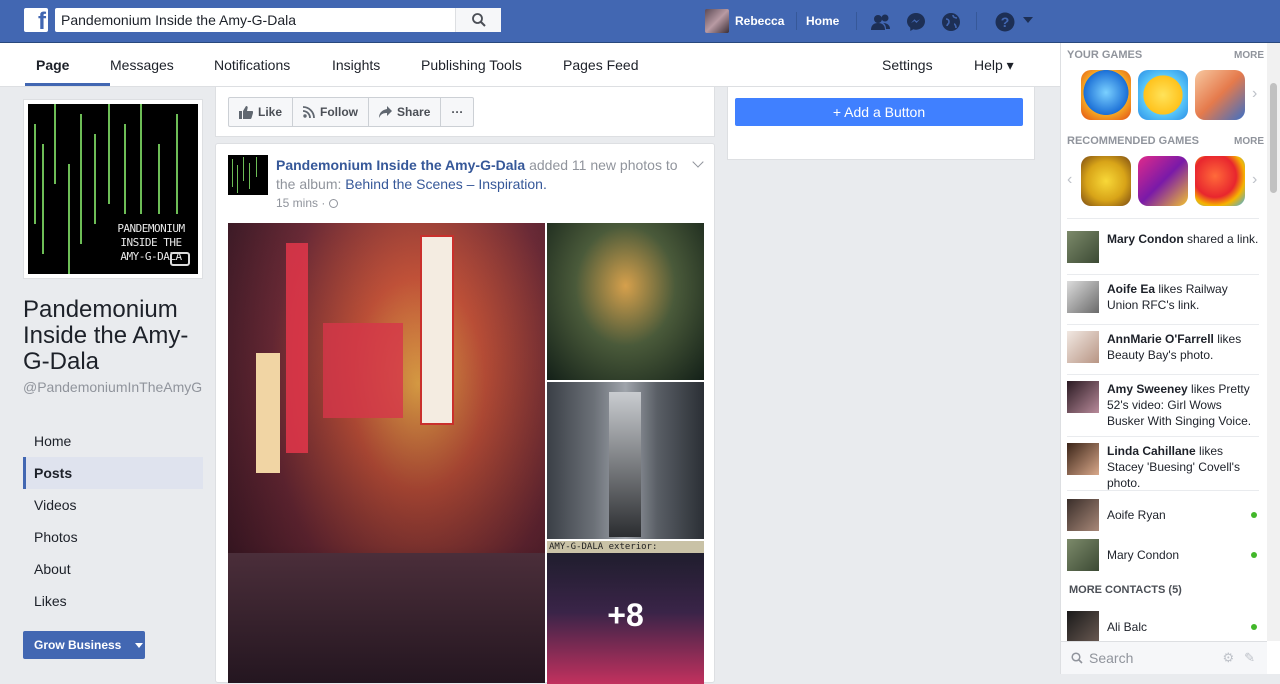 The width and height of the screenshot is (1280, 684). Describe the element at coordinates (1249, 141) in the screenshot. I see `recommended-games-more-link: MORE` at that location.